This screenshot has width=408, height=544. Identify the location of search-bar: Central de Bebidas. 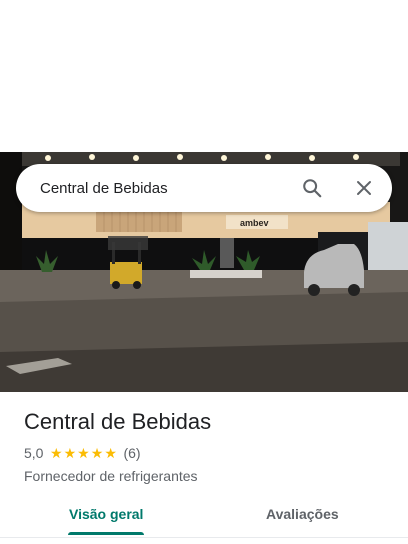
(204, 188).